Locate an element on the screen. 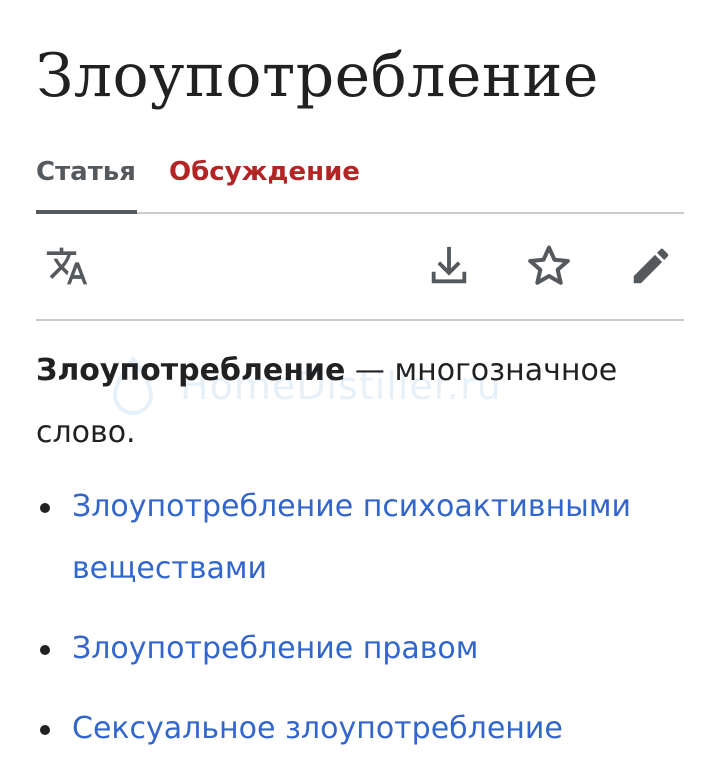 The height and width of the screenshot is (763, 711). star-icon is located at coordinates (549, 266).